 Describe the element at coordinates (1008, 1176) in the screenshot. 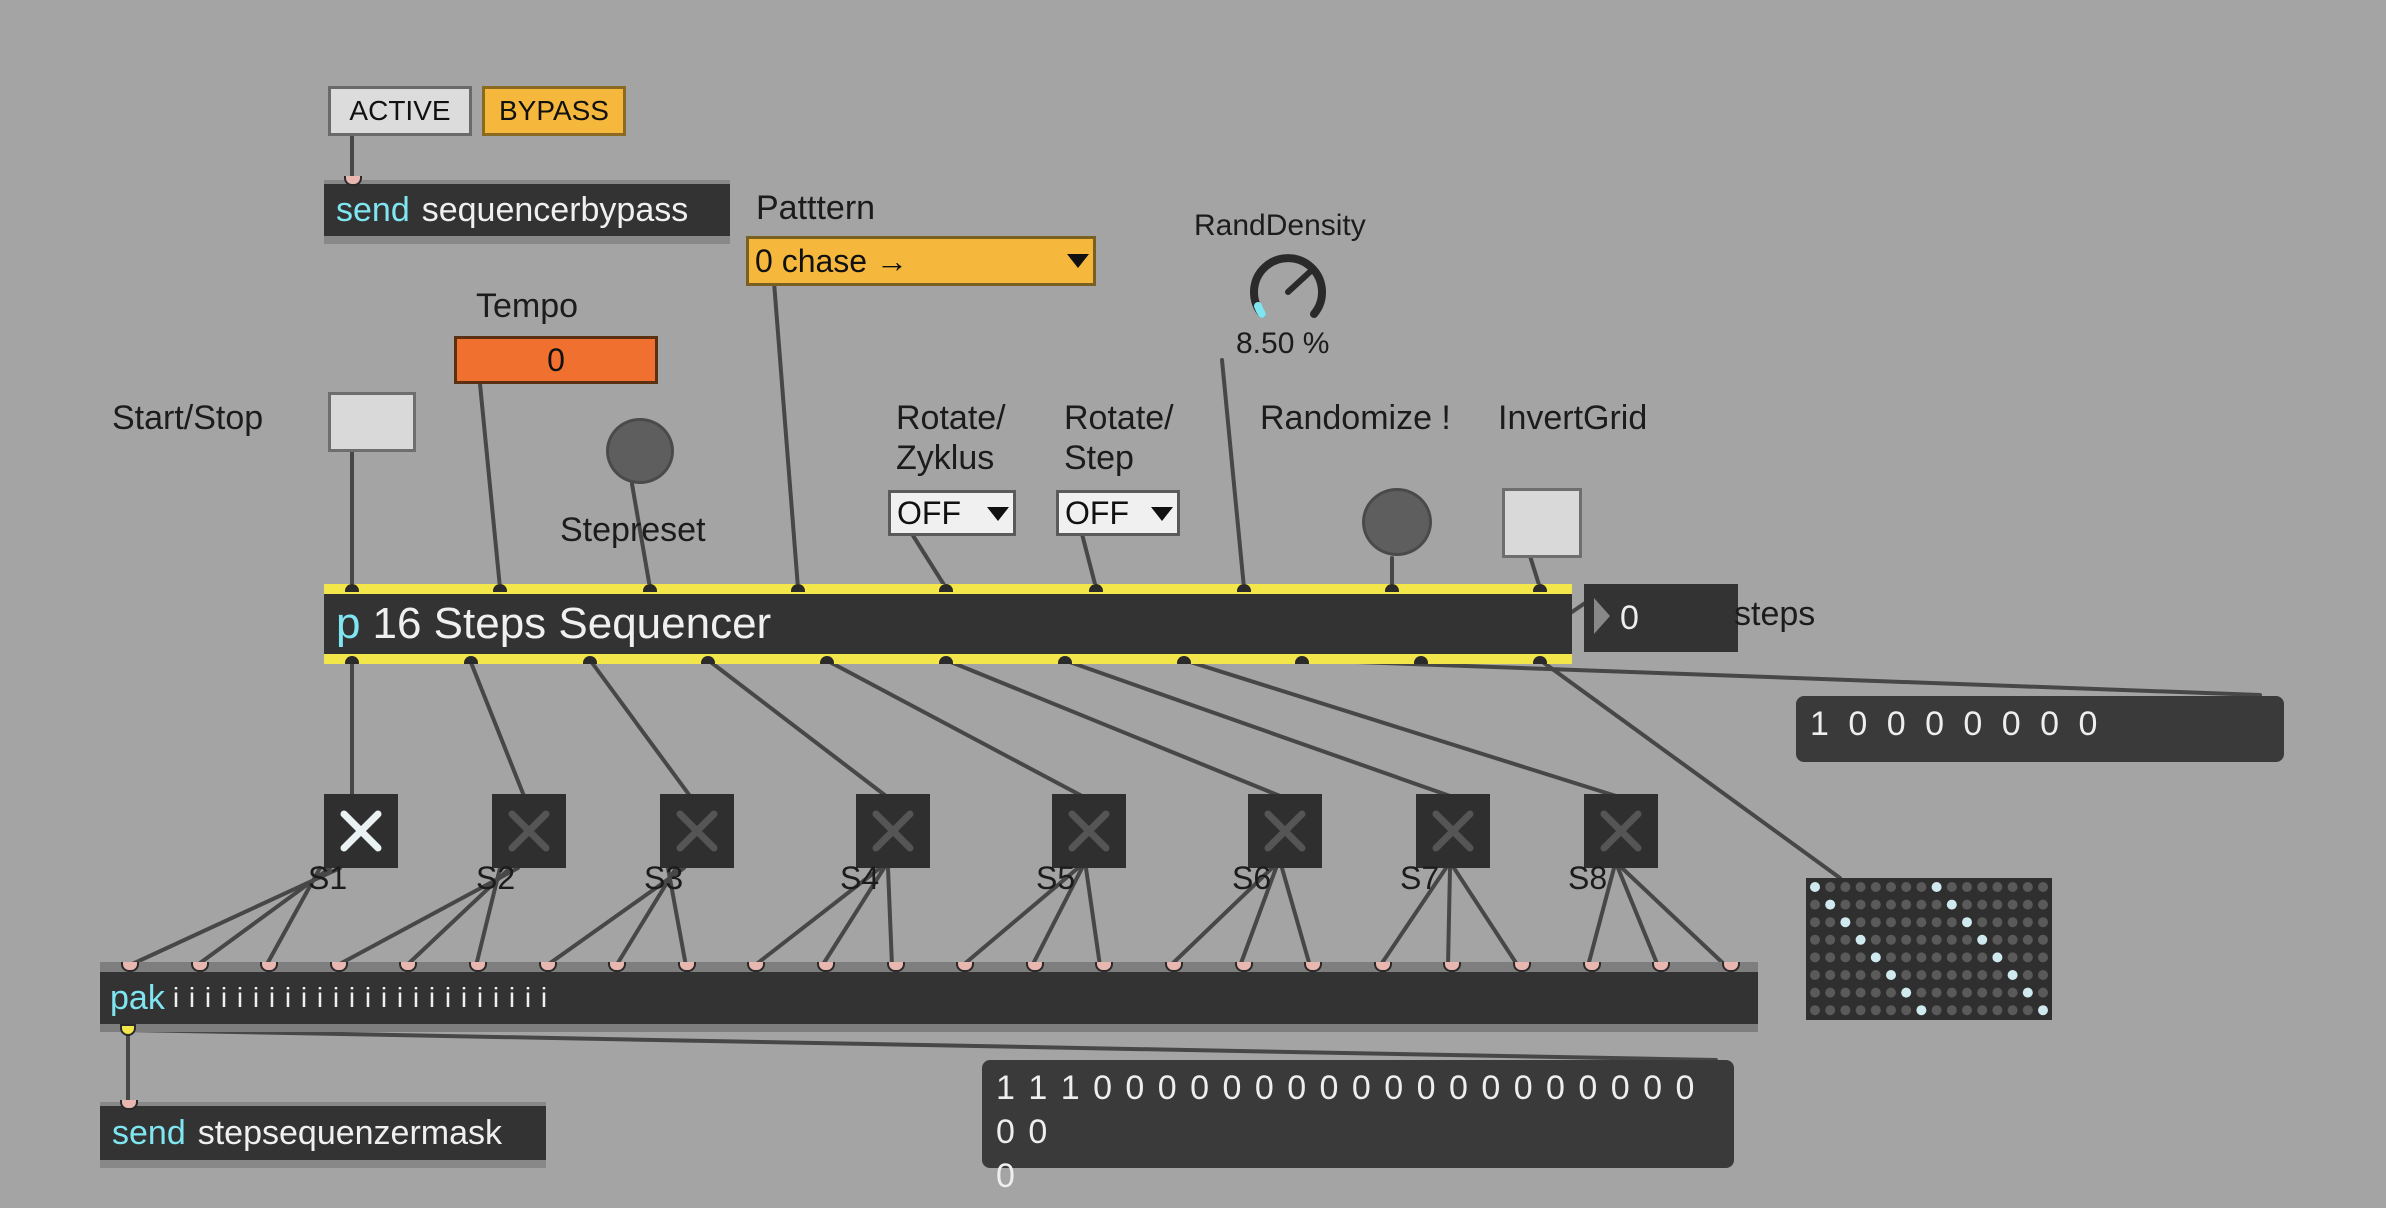

I see `output-message-line2: 0` at that location.